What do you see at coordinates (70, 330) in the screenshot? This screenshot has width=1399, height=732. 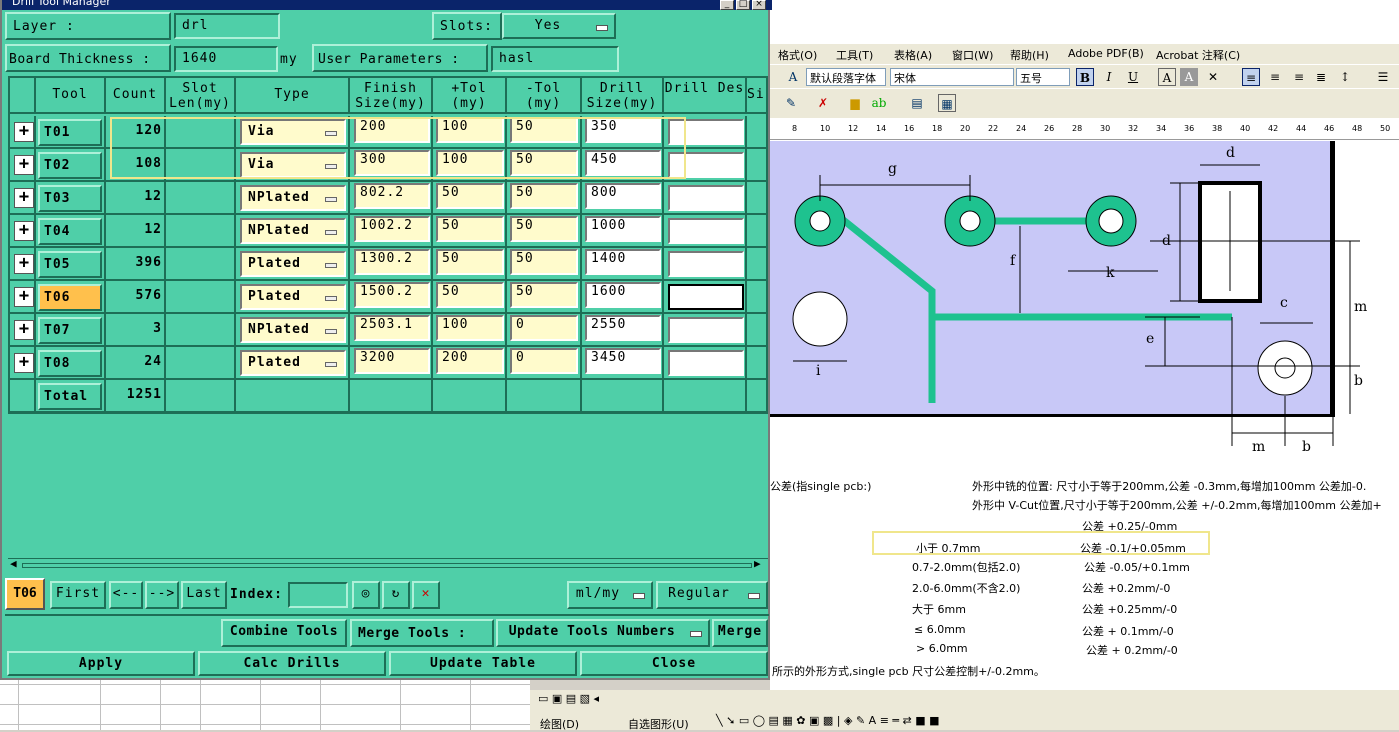 I see `tool-button: T07` at bounding box center [70, 330].